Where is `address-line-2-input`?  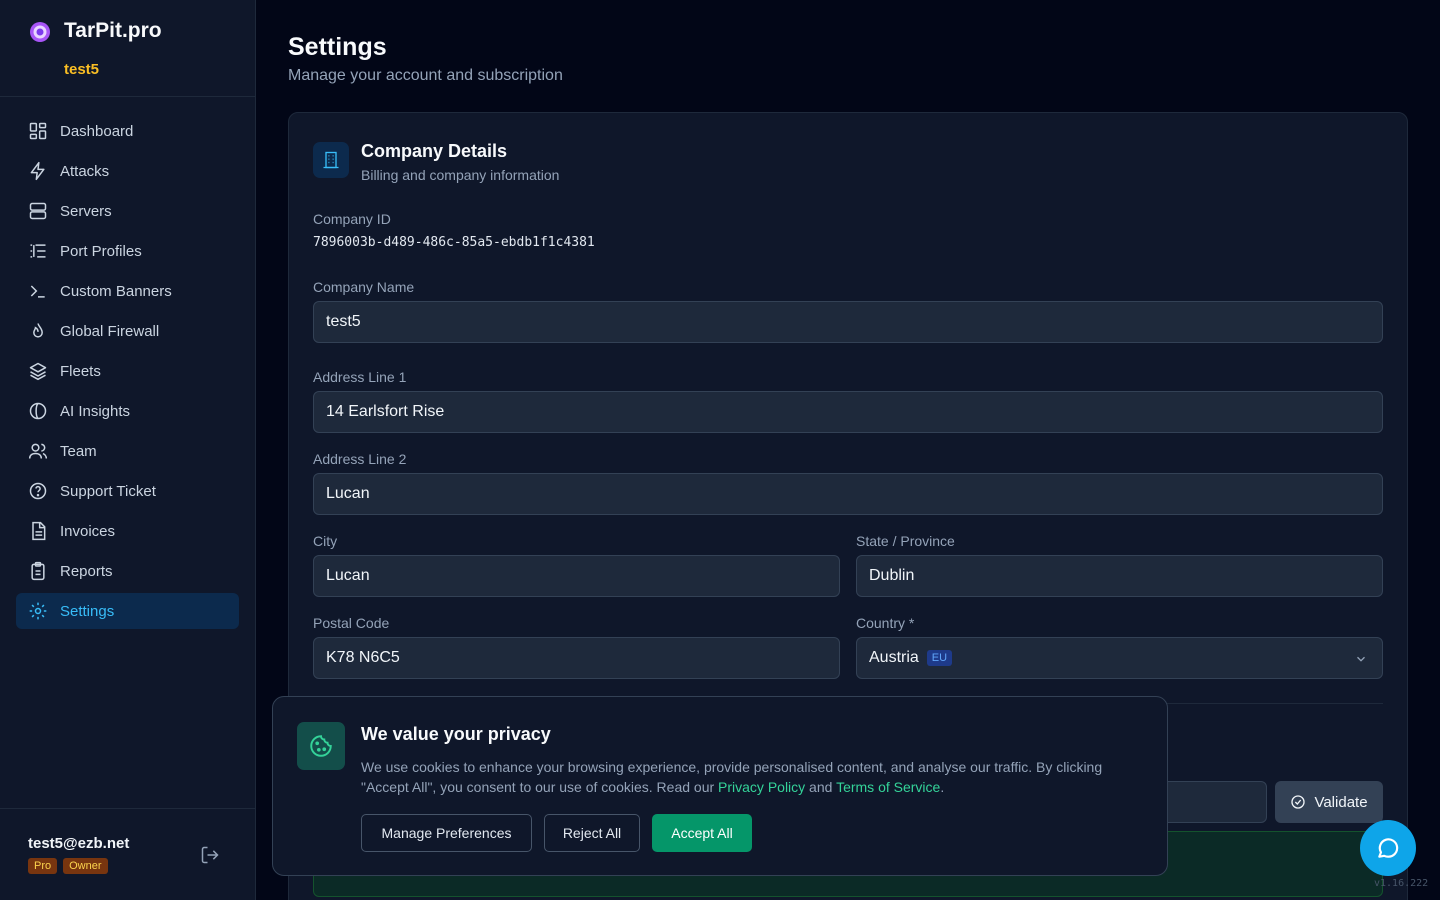 address-line-2-input is located at coordinates (848, 494).